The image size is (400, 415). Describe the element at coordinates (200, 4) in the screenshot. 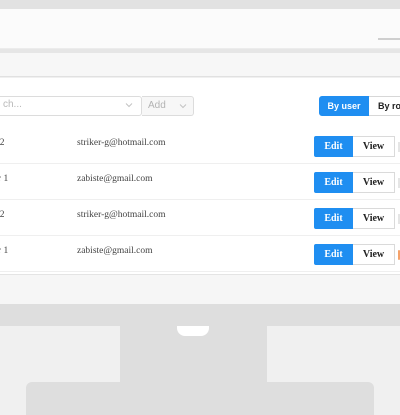

I see `monitor-top-bezel` at that location.